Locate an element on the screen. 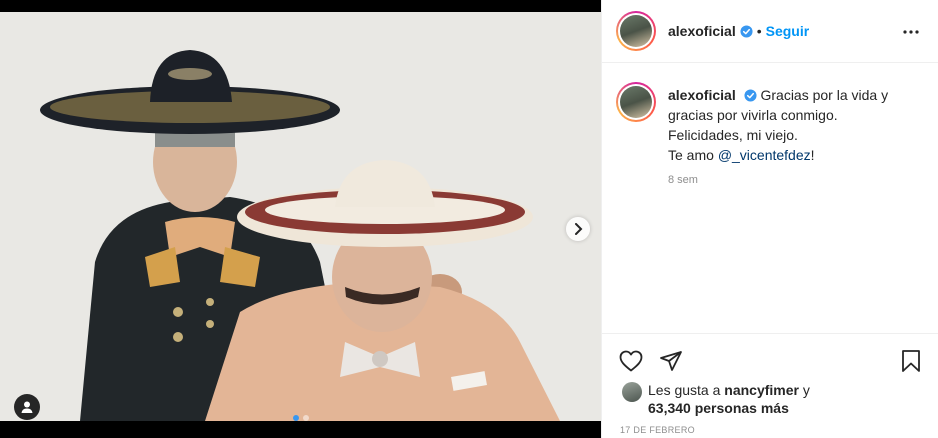  heart-icon is located at coordinates (631, 361).